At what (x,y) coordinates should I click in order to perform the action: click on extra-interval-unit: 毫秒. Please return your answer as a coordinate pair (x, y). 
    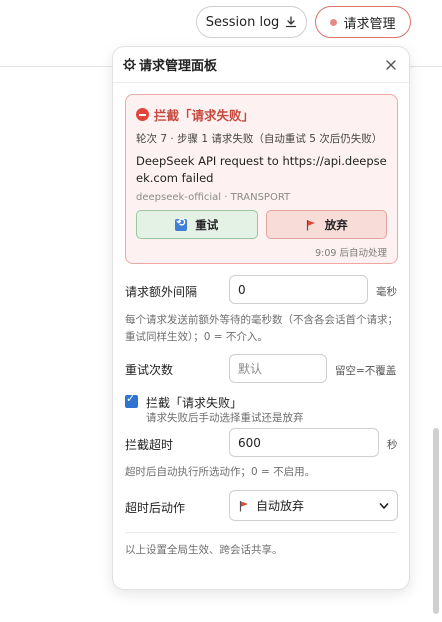
    Looking at the image, I should click on (386, 292).